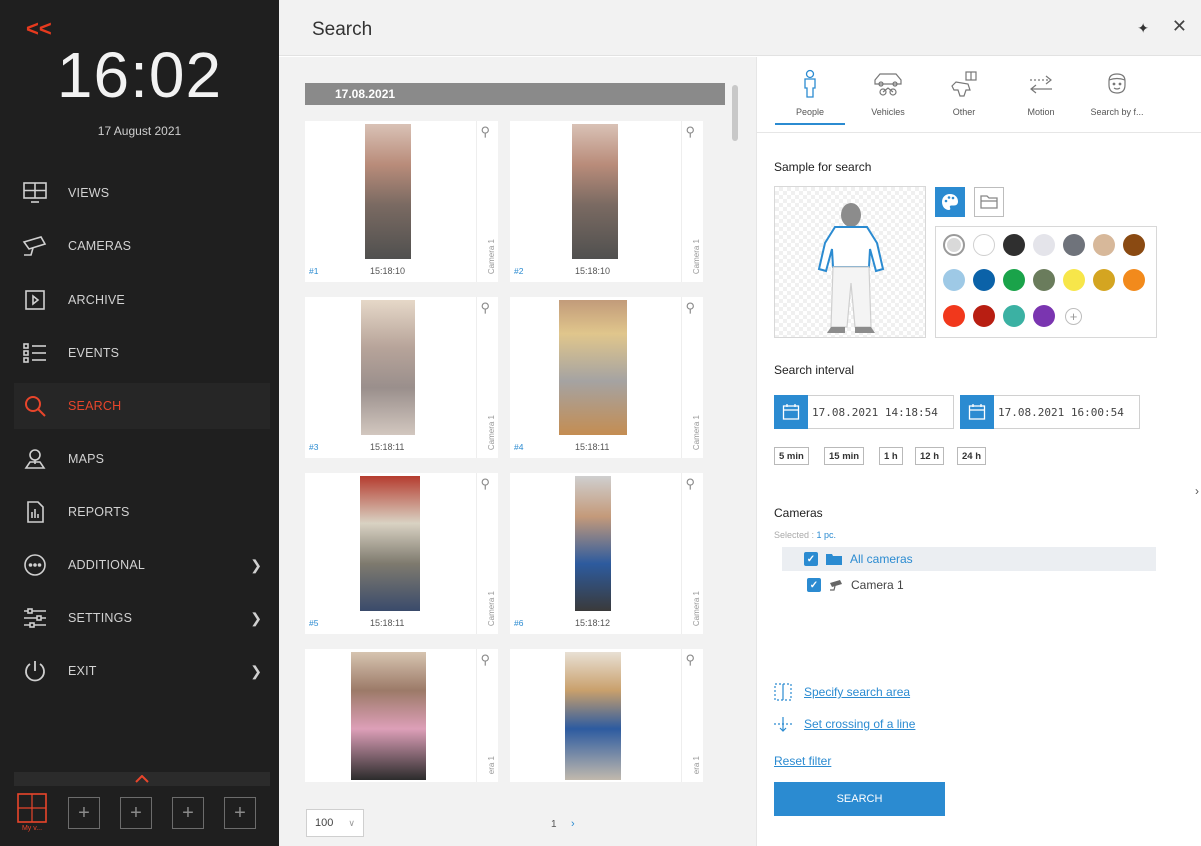  I want to click on next-page-button: ›, so click(573, 824).